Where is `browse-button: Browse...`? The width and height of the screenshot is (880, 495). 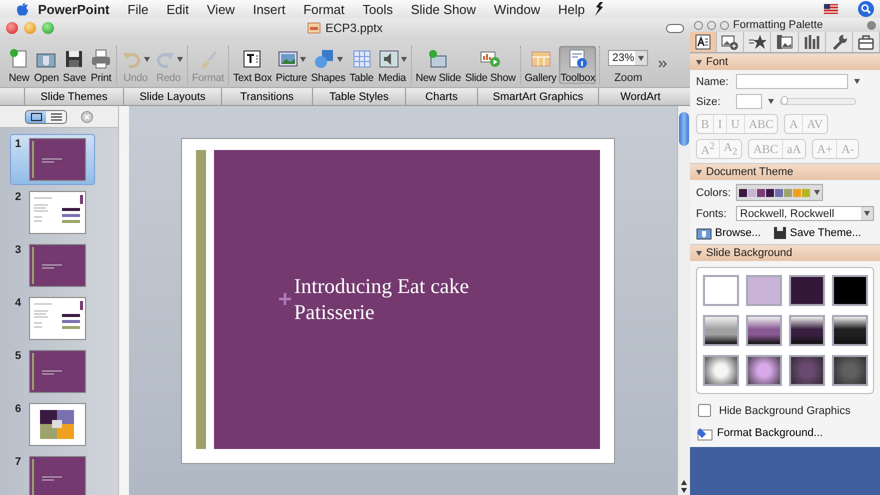 browse-button: Browse... is located at coordinates (728, 233).